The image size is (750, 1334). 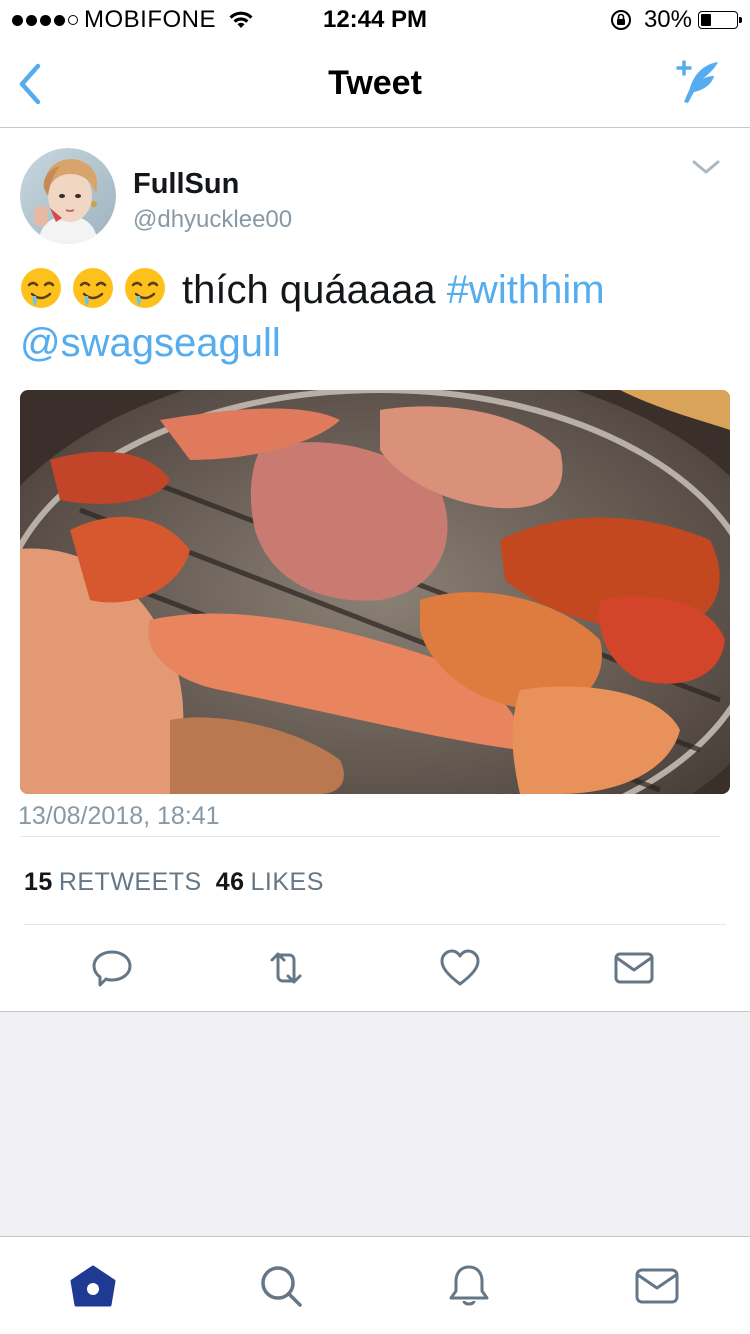 I want to click on navigation-bar: Tweet, so click(x=375, y=84).